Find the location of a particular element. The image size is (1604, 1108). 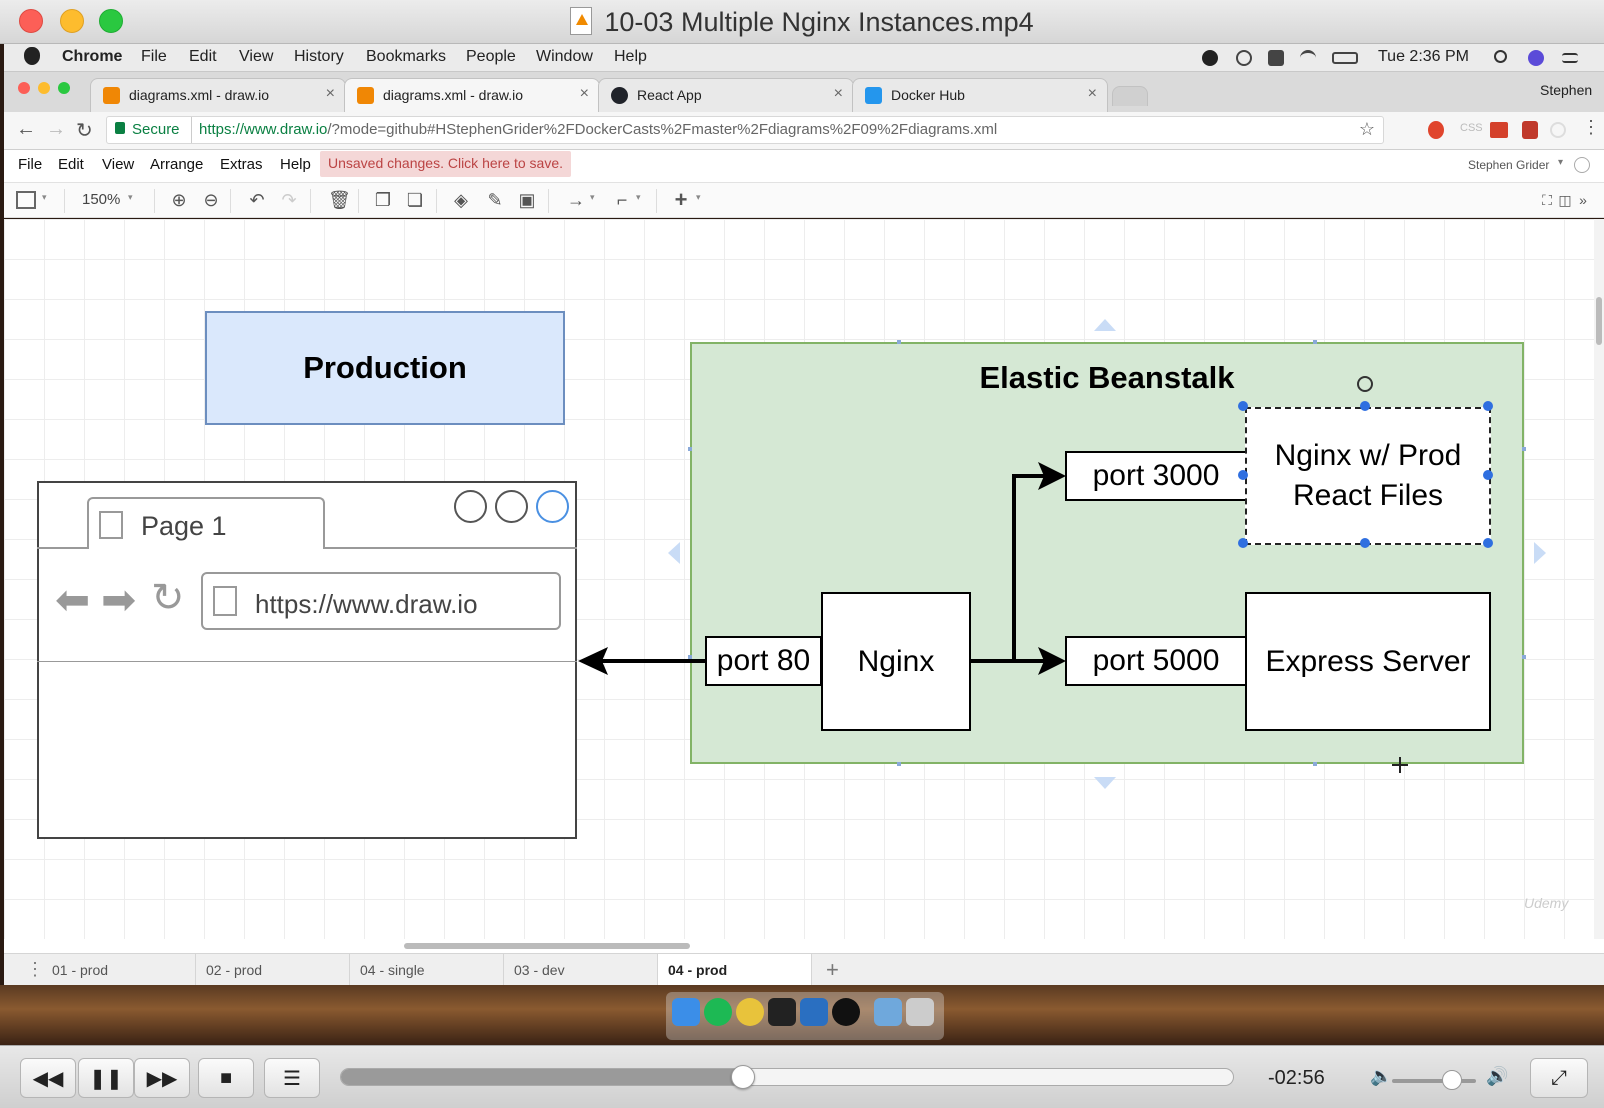

zoom-out-icon: ⊖ is located at coordinates (211, 200).